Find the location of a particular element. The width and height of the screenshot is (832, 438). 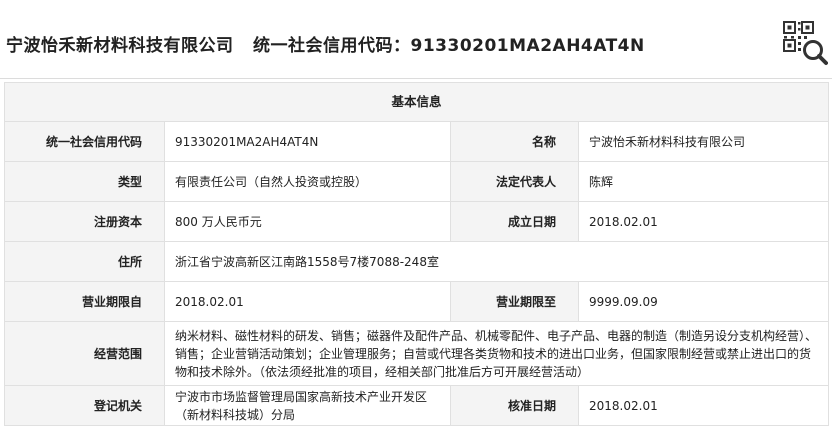

value-credit-code: 91330201MA2AH4AT4N is located at coordinates (307, 141).